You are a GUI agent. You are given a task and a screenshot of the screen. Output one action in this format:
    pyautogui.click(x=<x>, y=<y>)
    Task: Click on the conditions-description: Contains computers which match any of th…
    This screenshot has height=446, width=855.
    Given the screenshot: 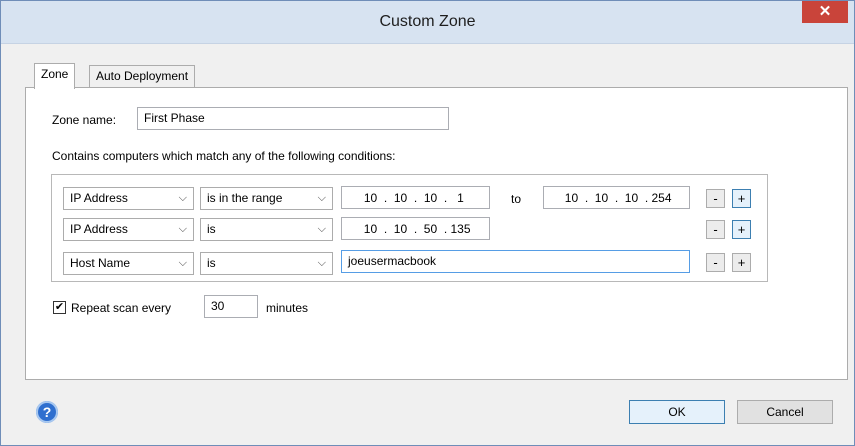 What is the action you would take?
    pyautogui.click(x=224, y=156)
    